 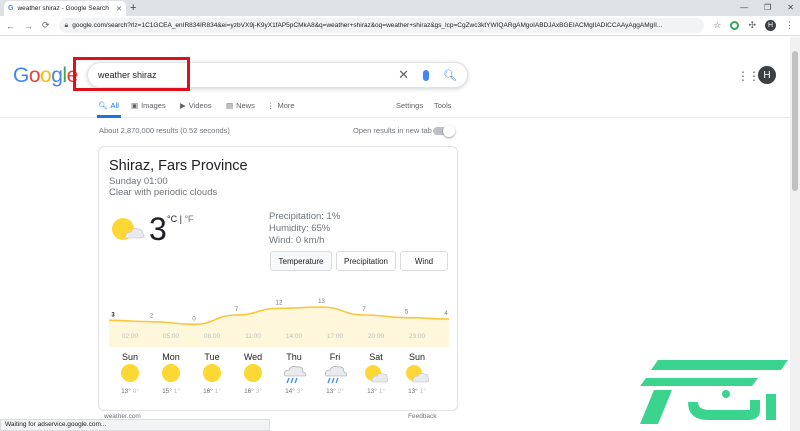 I want to click on temperature-data-label: 13, so click(x=321, y=302).